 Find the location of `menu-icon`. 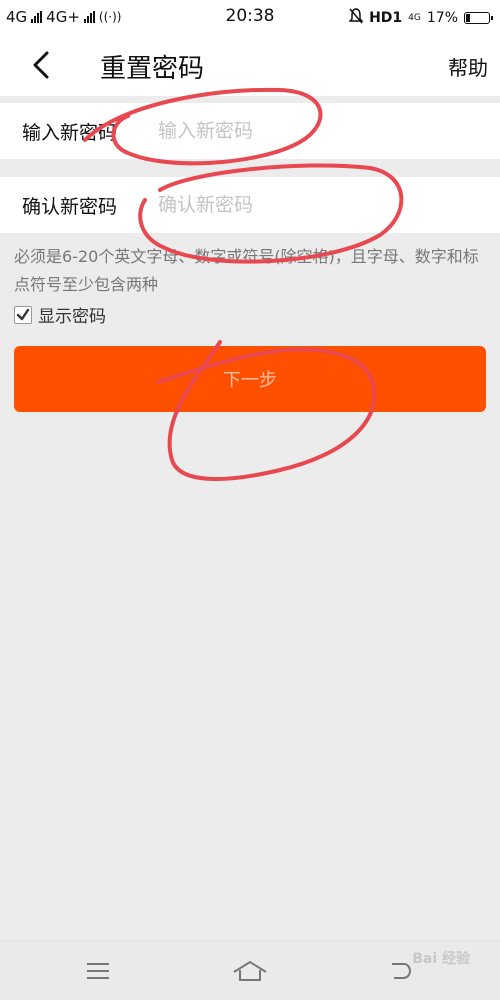

menu-icon is located at coordinates (98, 971).